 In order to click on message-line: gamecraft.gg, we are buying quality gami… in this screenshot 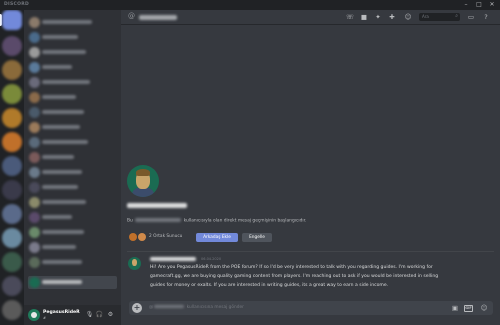, I will do `click(294, 276)`.